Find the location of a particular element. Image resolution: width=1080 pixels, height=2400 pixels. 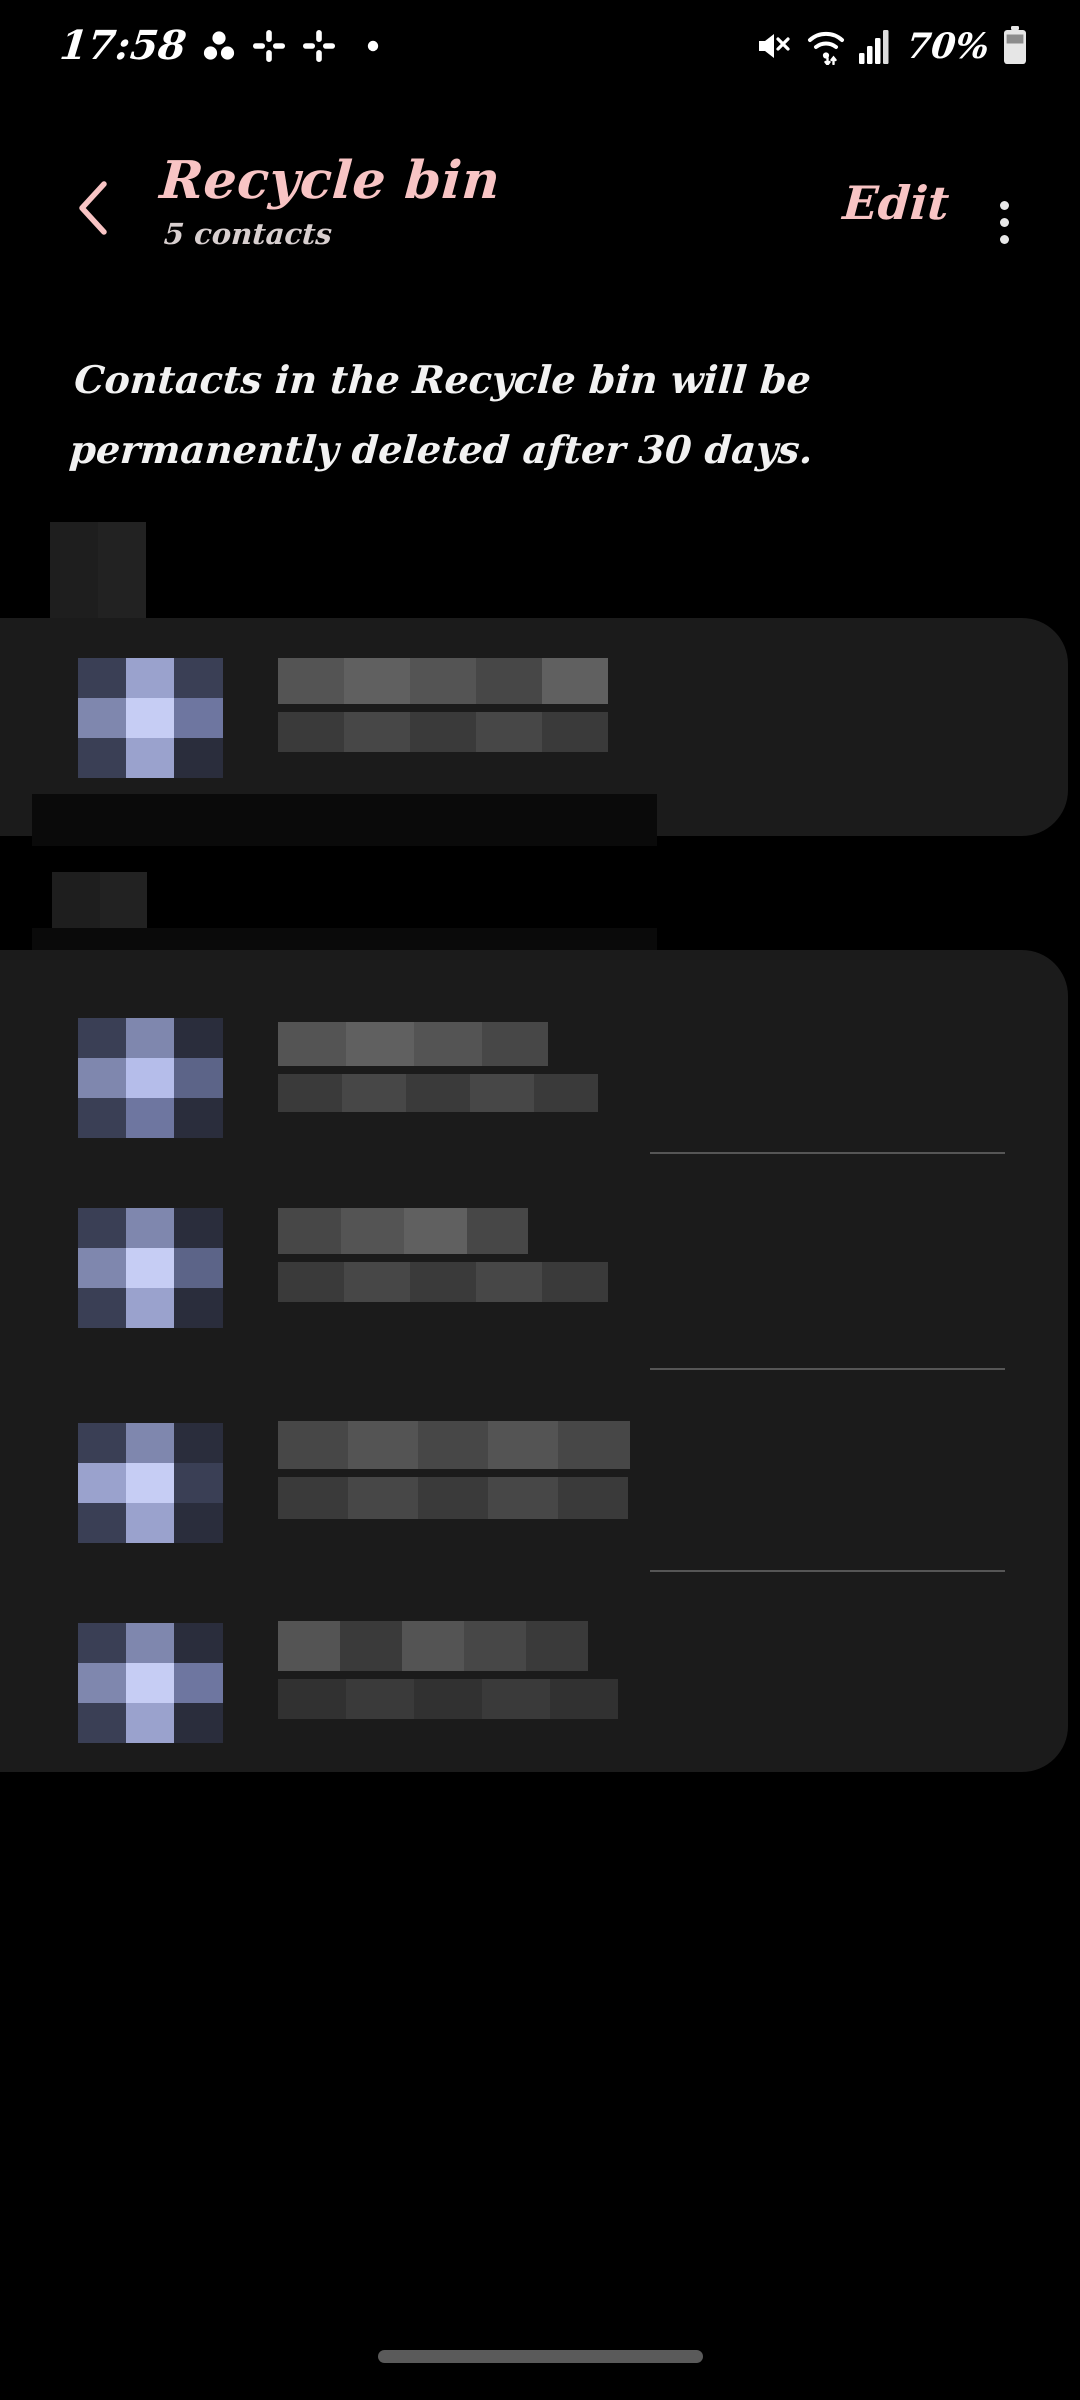

header-title-block: Recycle bin 5 contacts is located at coordinates (330, 201).